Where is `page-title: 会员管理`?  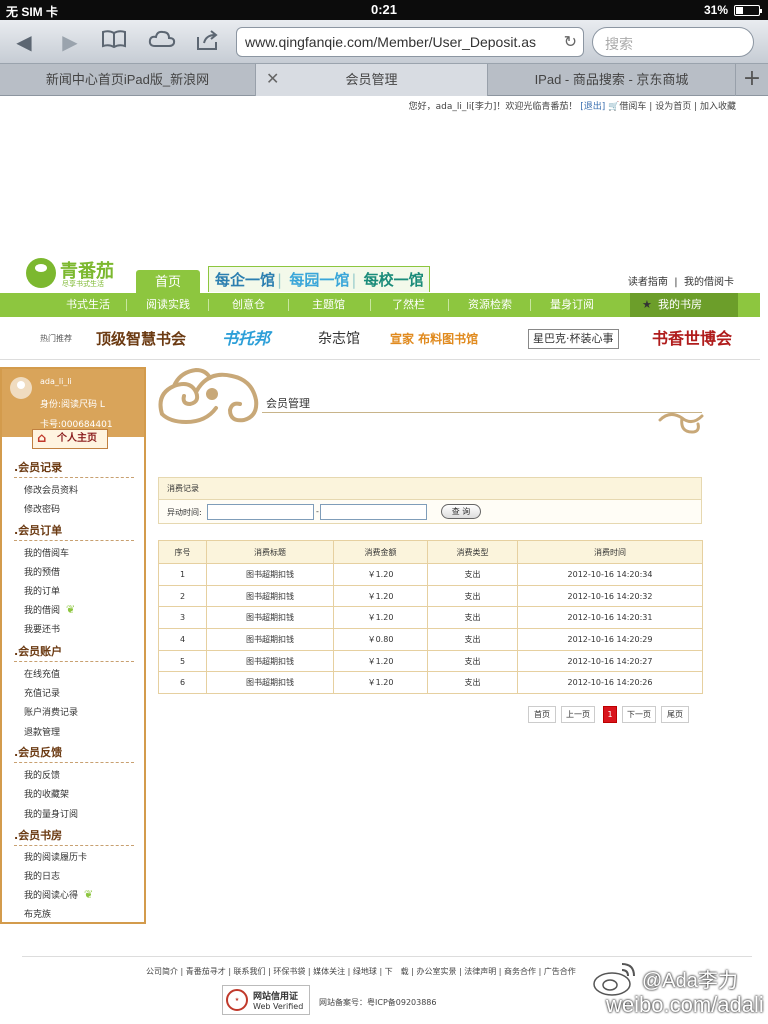 page-title: 会员管理 is located at coordinates (288, 403).